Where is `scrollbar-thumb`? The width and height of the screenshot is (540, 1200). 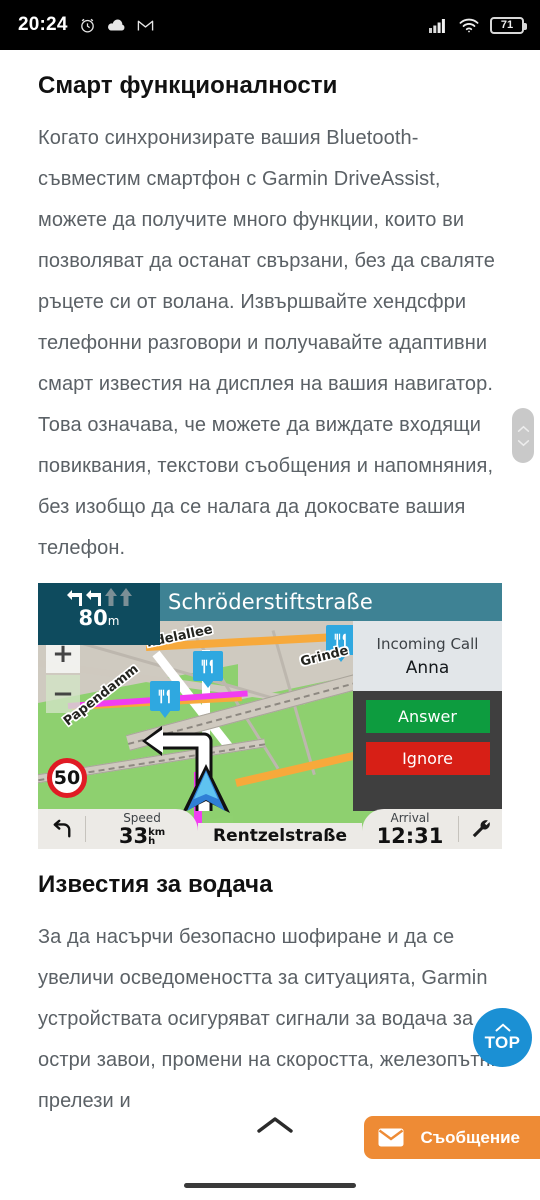 scrollbar-thumb is located at coordinates (523, 435).